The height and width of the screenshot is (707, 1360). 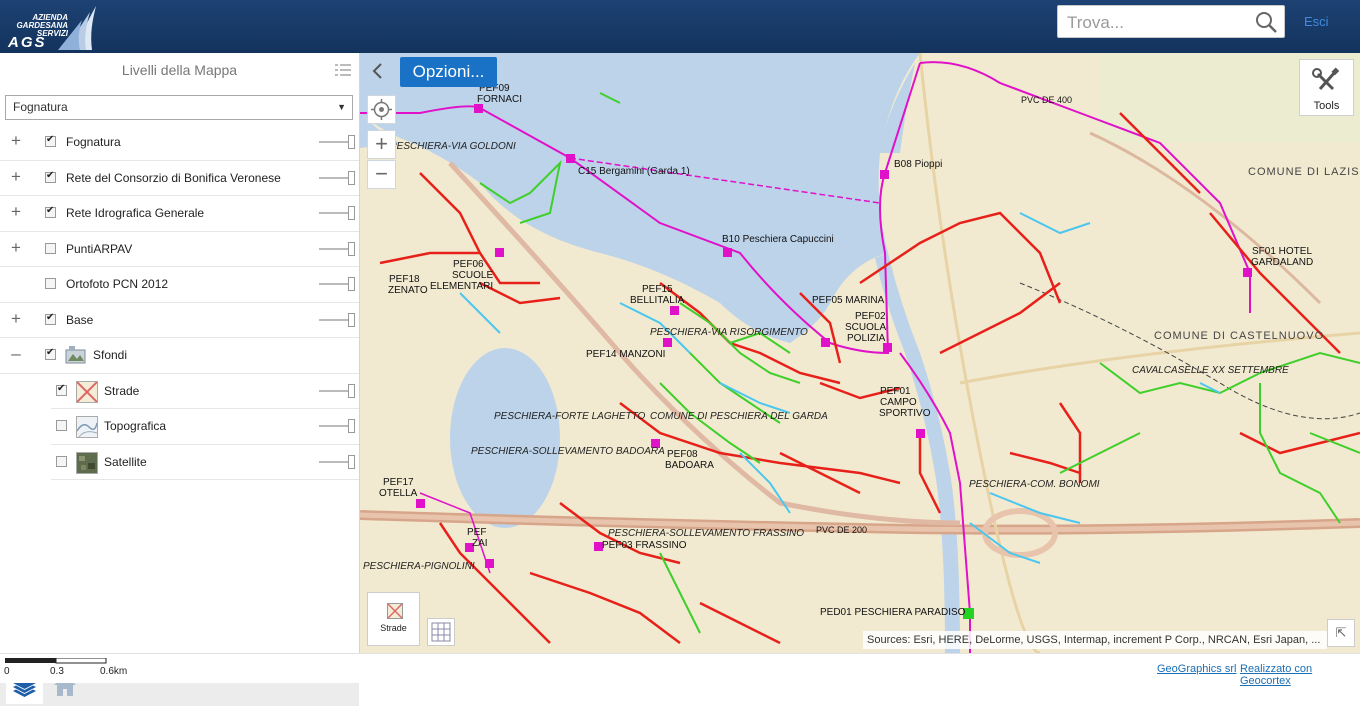 I want to click on layer-name: PuntiARPAV, so click(x=99, y=248).